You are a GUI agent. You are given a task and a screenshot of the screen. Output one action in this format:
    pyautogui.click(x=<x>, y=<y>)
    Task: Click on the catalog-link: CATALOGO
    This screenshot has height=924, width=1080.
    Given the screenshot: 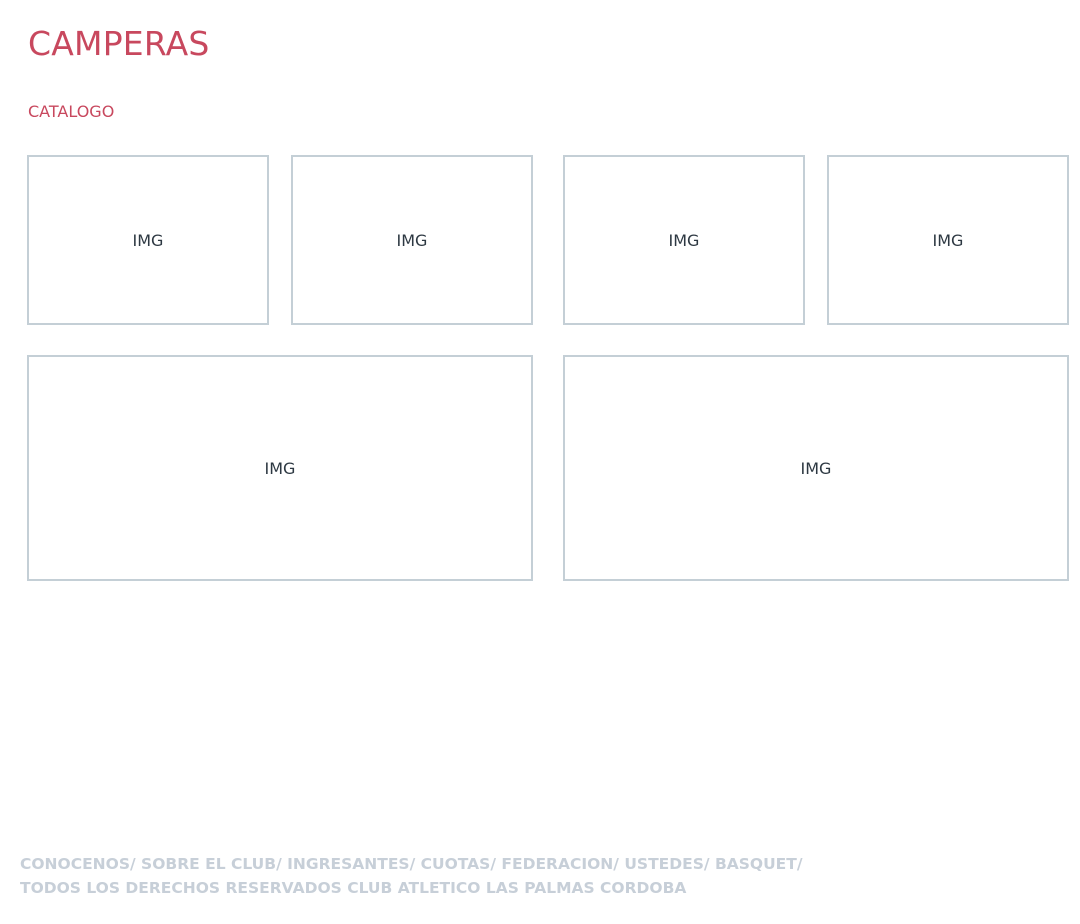 What is the action you would take?
    pyautogui.click(x=71, y=112)
    